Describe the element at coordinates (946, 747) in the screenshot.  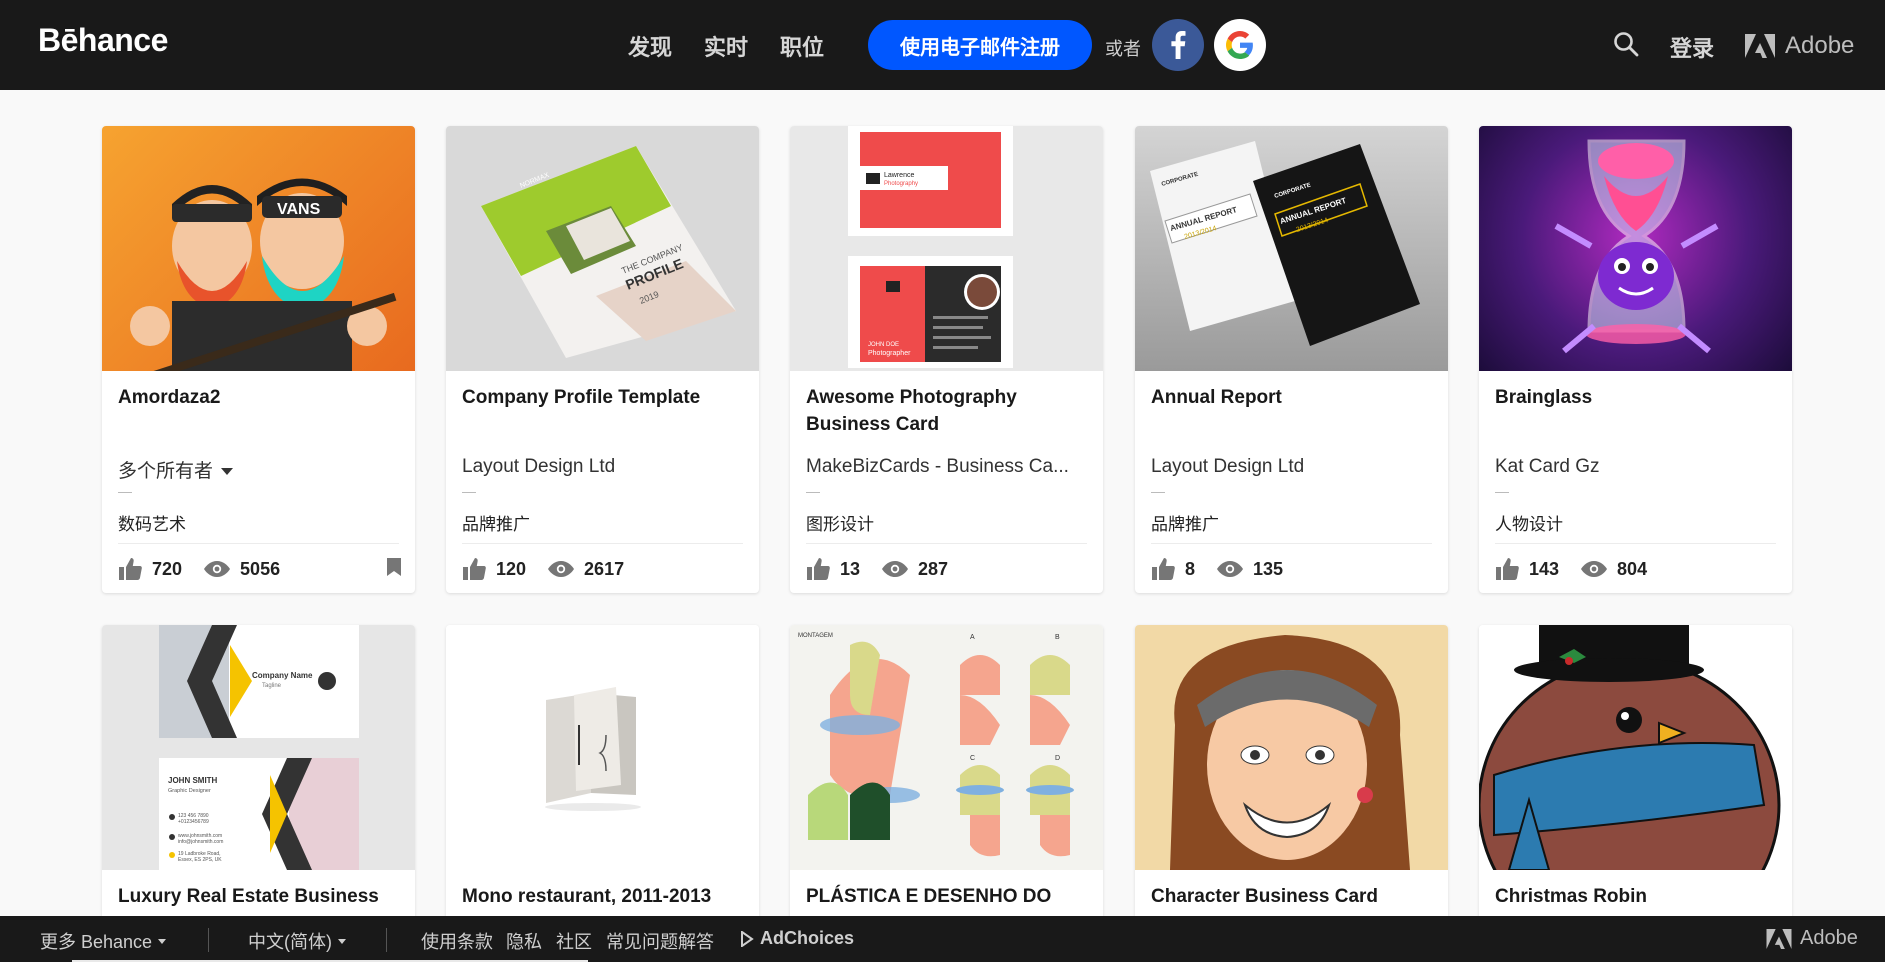
I see `project-thumbnail: MONTAGEM A B C D` at that location.